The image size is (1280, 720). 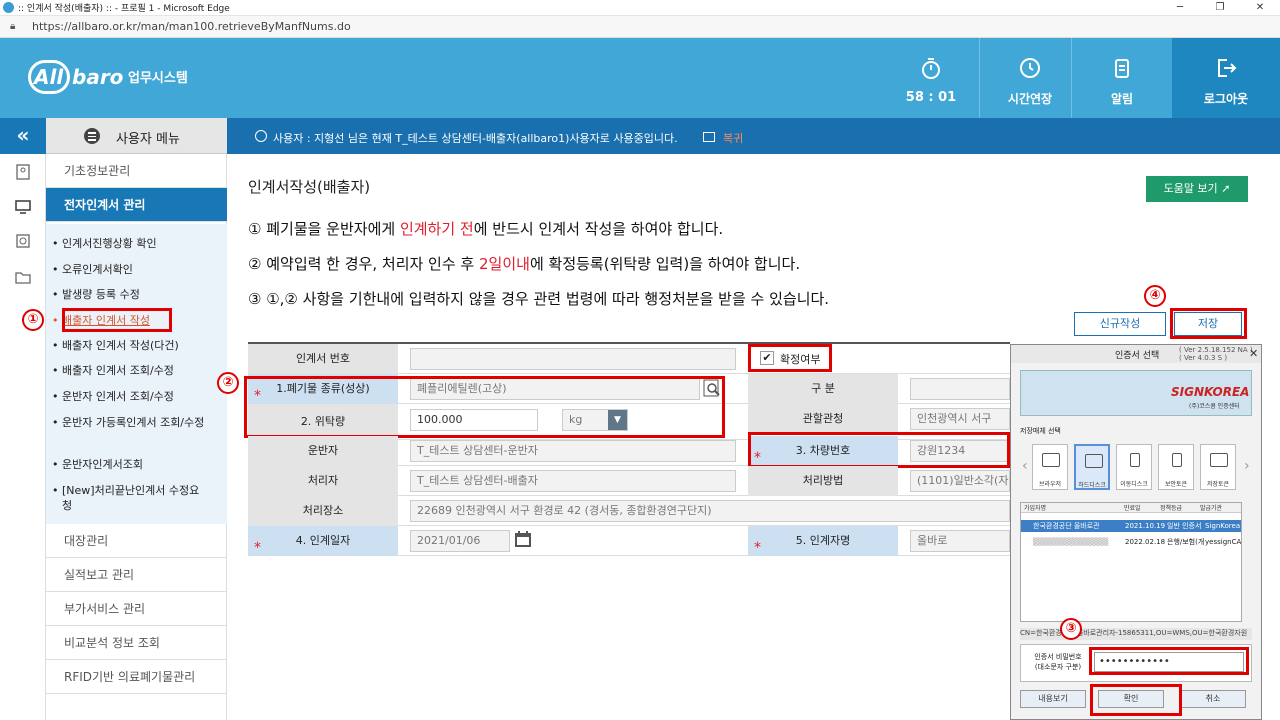 What do you see at coordinates (148, 139) in the screenshot?
I see `menu-title: 사용자 메뉴` at bounding box center [148, 139].